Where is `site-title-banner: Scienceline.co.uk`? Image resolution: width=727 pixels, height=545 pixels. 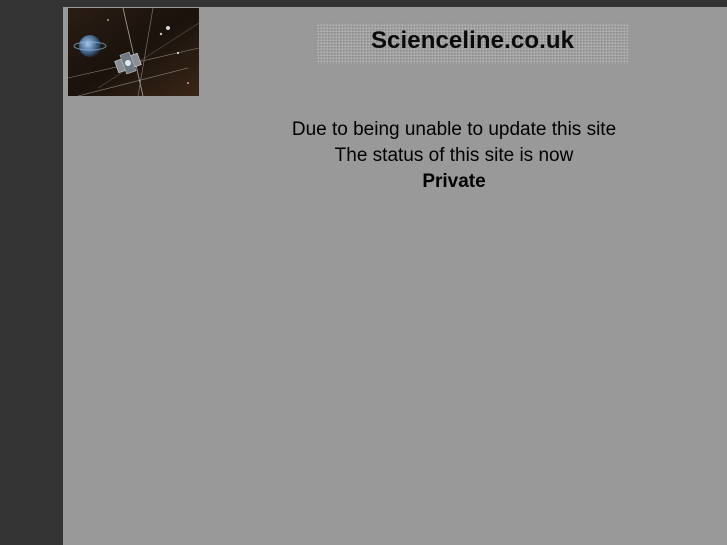
site-title-banner: Scienceline.co.uk is located at coordinates (472, 43).